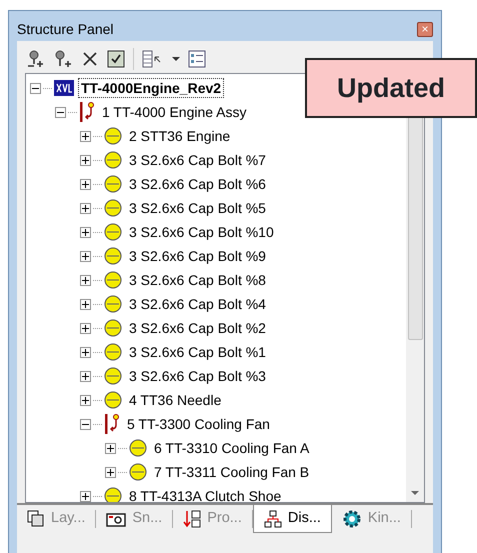  I want to click on tree-item: 3 S2.6x6 Cap Bolt %8, so click(197, 280).